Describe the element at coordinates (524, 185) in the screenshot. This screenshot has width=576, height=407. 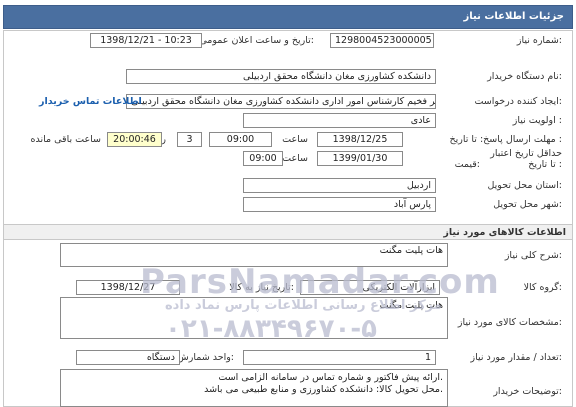
I see `province-label: استان محل تحویل:` at that location.